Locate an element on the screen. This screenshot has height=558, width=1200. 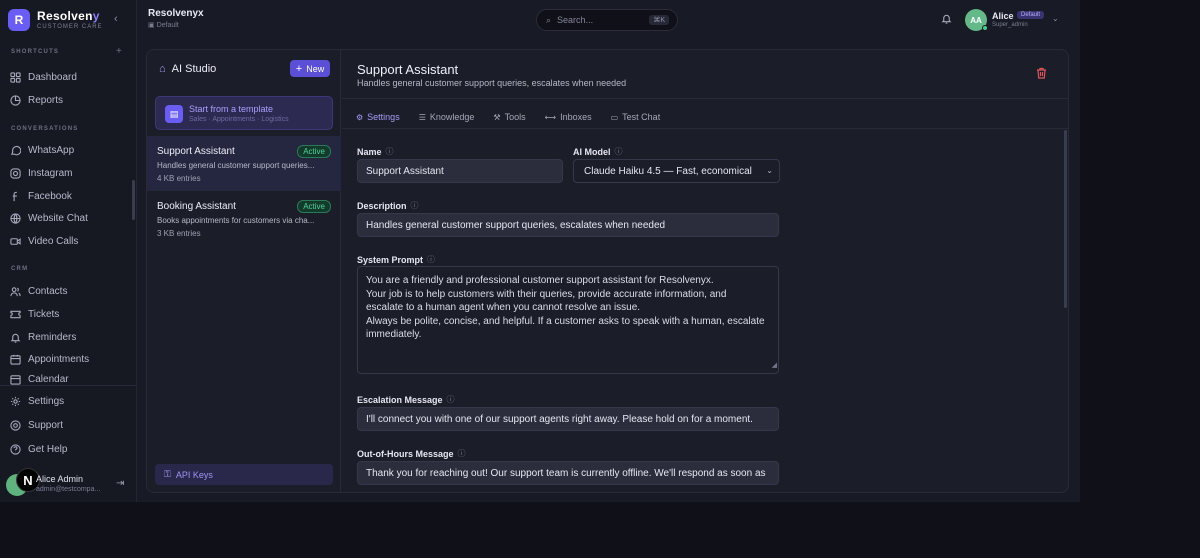
name-label-text: Name is located at coordinates (369, 151).